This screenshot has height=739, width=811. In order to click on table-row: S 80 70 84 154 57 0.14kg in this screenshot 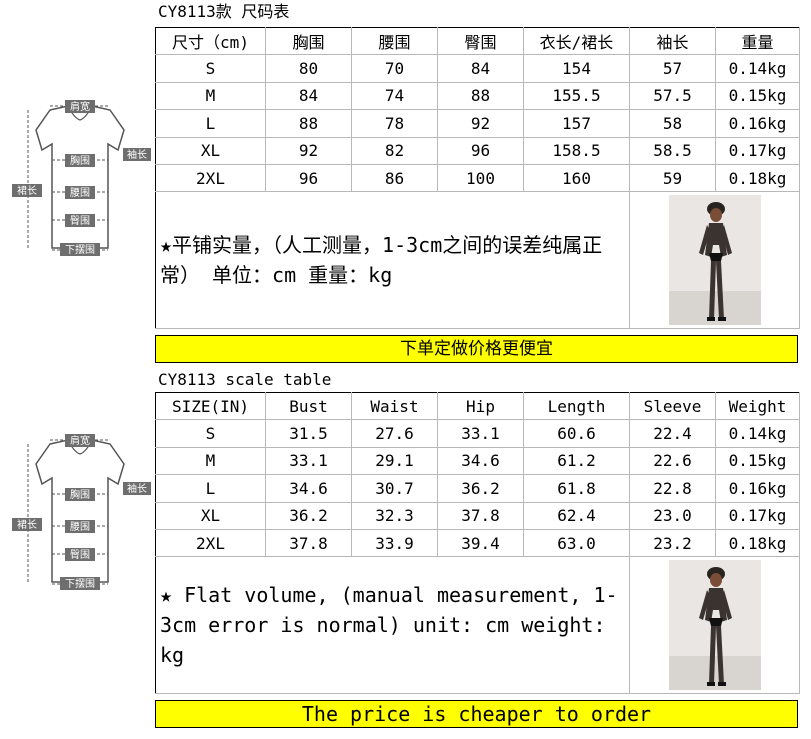, I will do `click(477, 68)`.